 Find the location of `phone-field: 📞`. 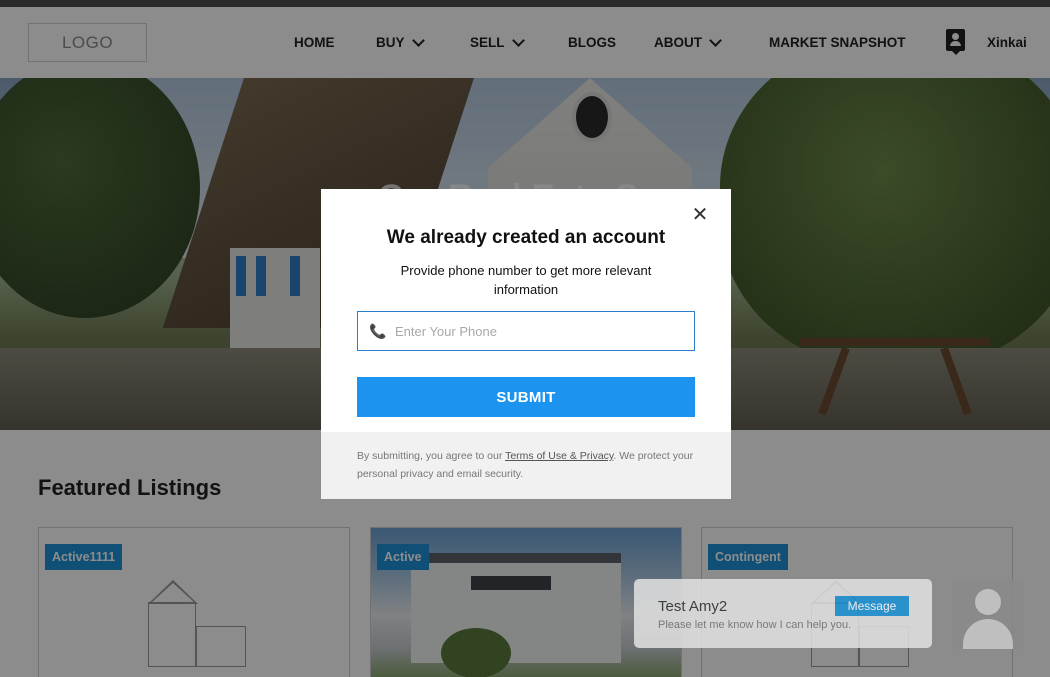

phone-field: 📞 is located at coordinates (526, 331).